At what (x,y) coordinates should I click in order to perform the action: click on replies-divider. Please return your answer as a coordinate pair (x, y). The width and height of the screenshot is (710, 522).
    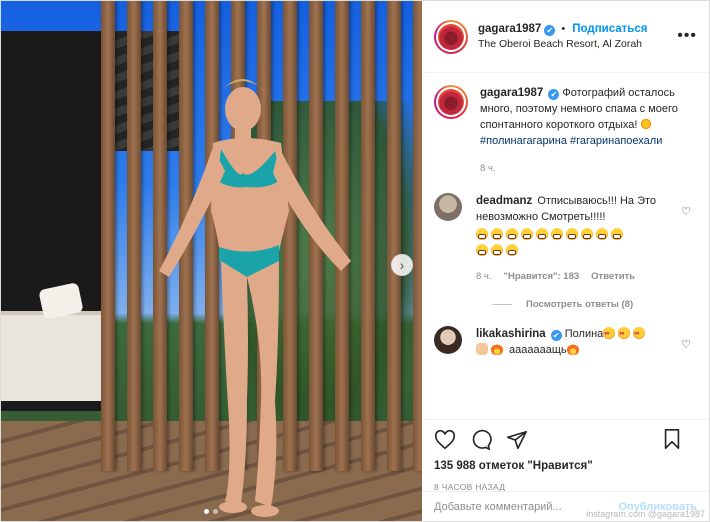
    Looking at the image, I should click on (502, 304).